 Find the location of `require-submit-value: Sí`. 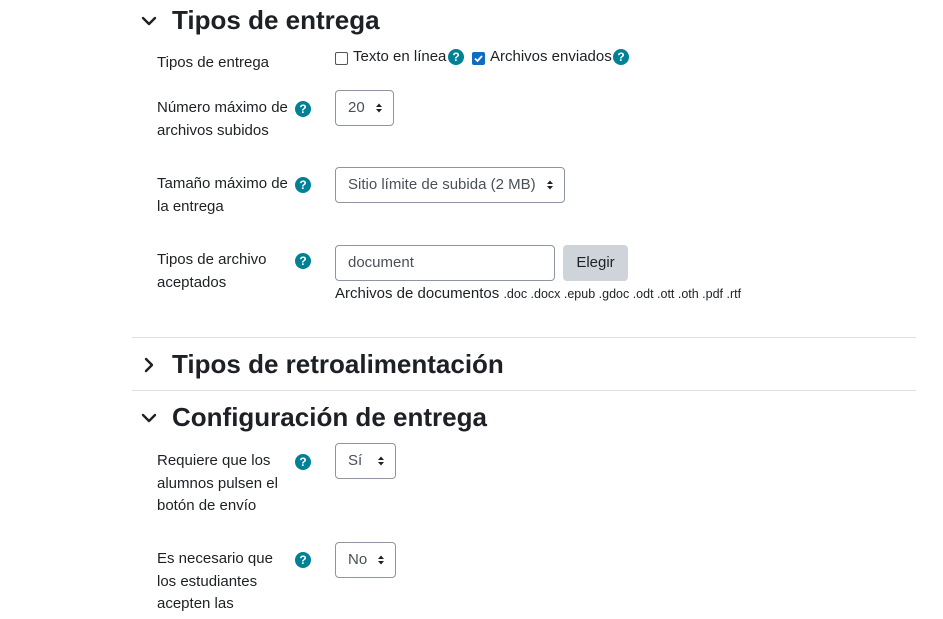

require-submit-value: Sí is located at coordinates (355, 460).